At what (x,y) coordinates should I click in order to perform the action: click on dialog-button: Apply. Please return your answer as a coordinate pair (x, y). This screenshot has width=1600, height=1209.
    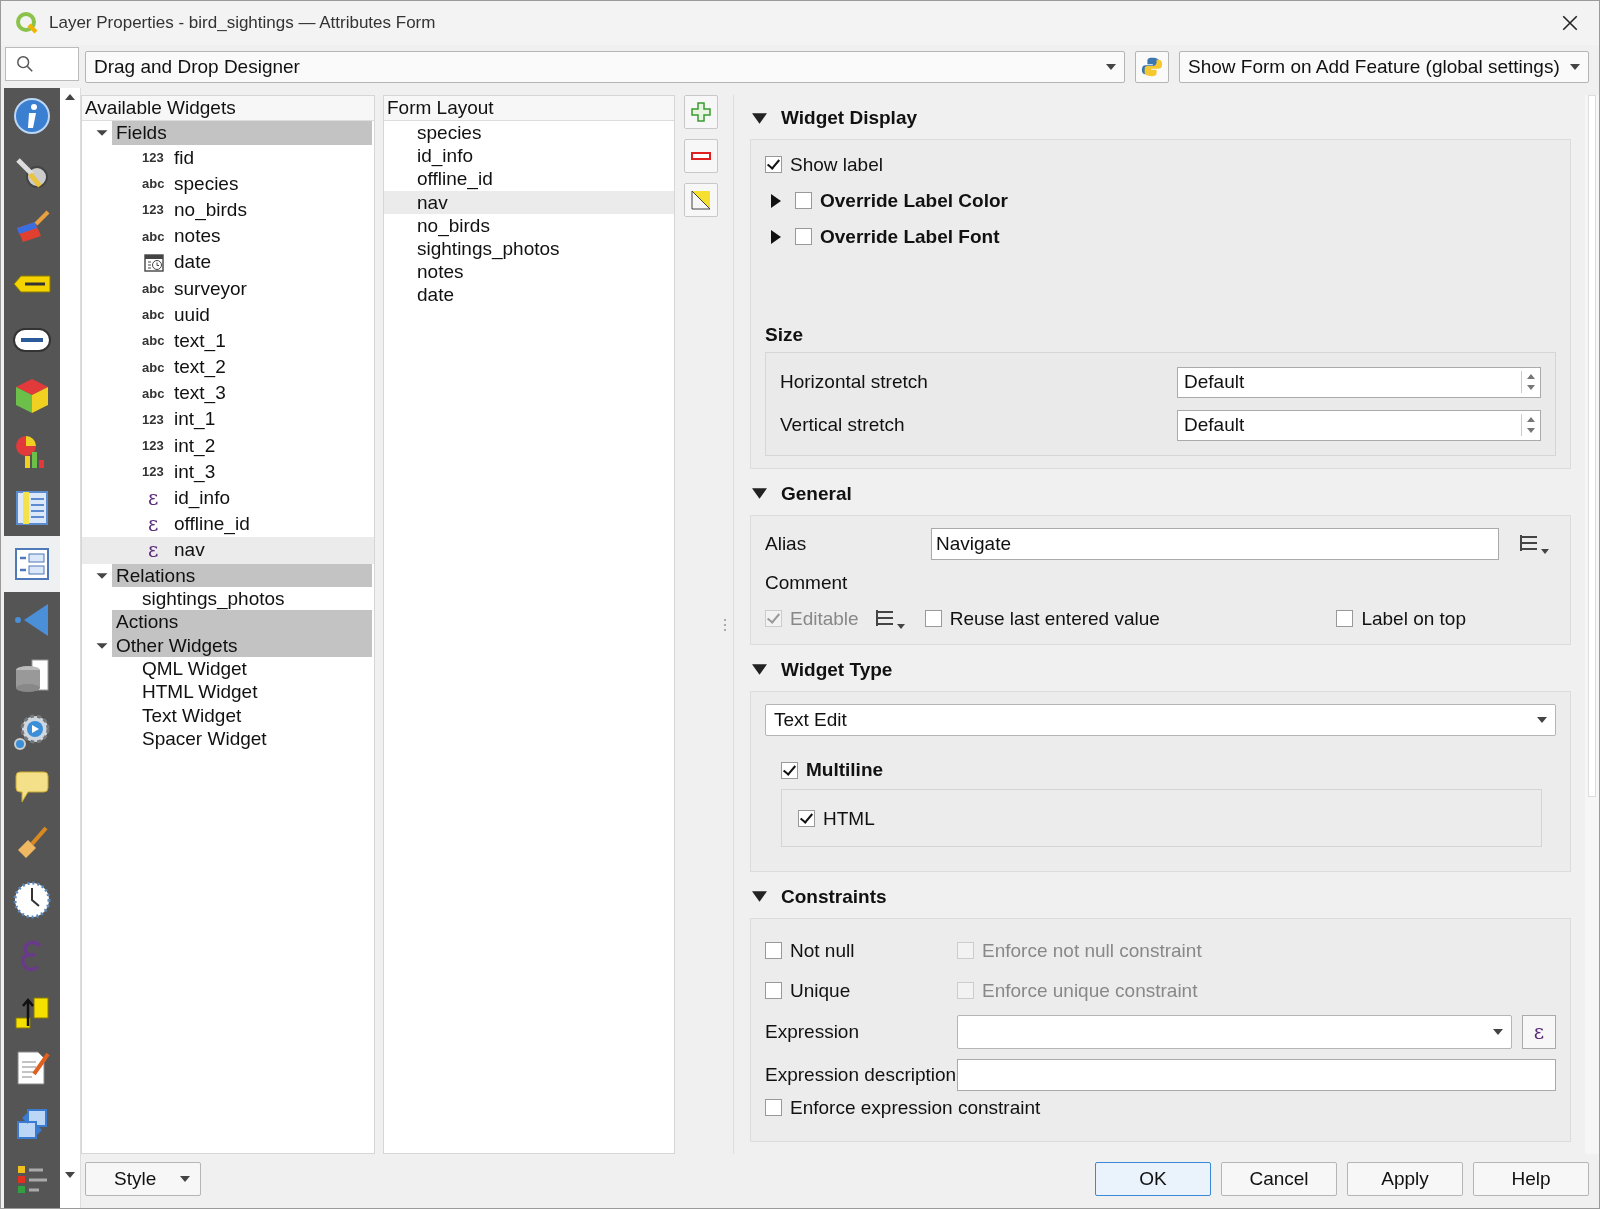
    Looking at the image, I should click on (1405, 1179).